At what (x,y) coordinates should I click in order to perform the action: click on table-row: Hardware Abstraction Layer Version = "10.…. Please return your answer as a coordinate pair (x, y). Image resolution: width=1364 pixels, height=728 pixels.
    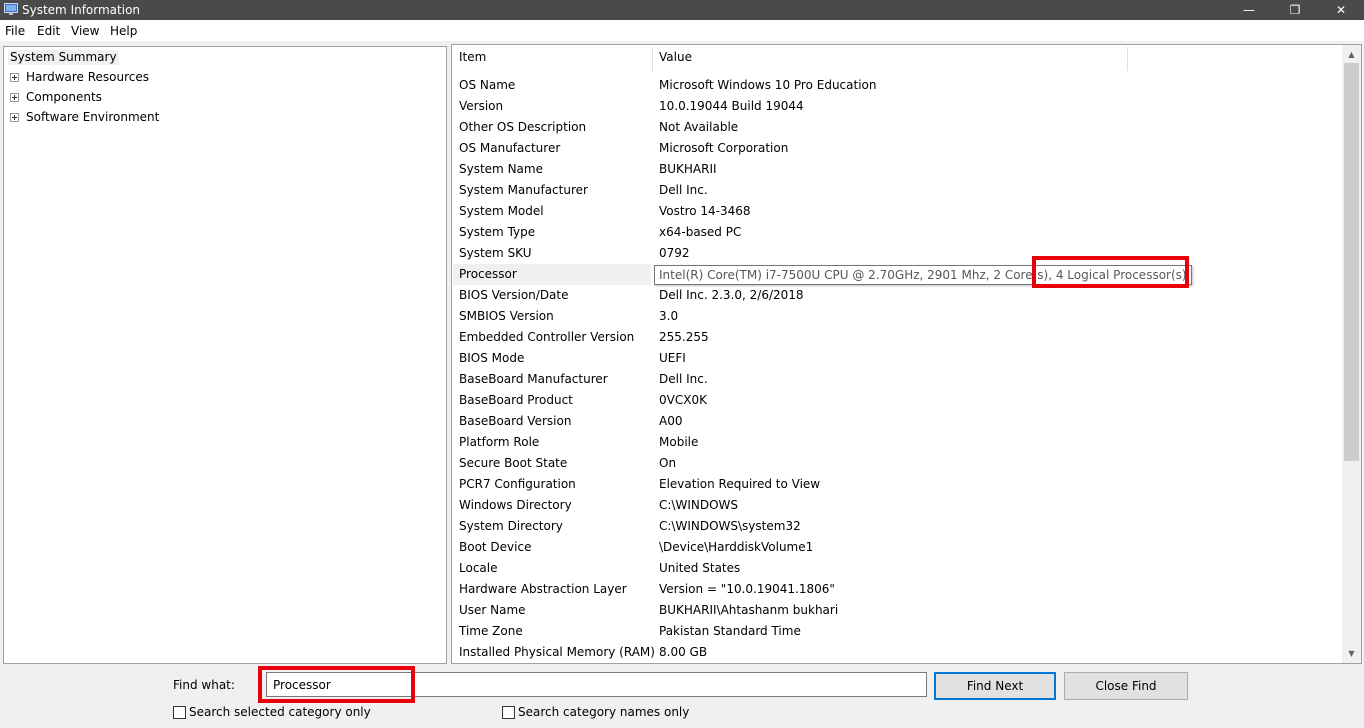
    Looking at the image, I should click on (897, 589).